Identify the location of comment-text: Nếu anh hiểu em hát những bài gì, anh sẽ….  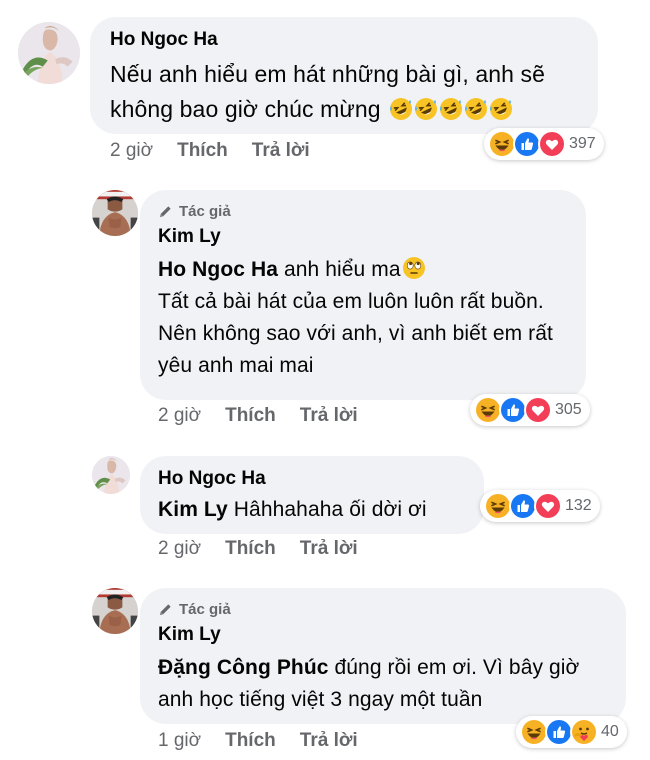
(327, 91).